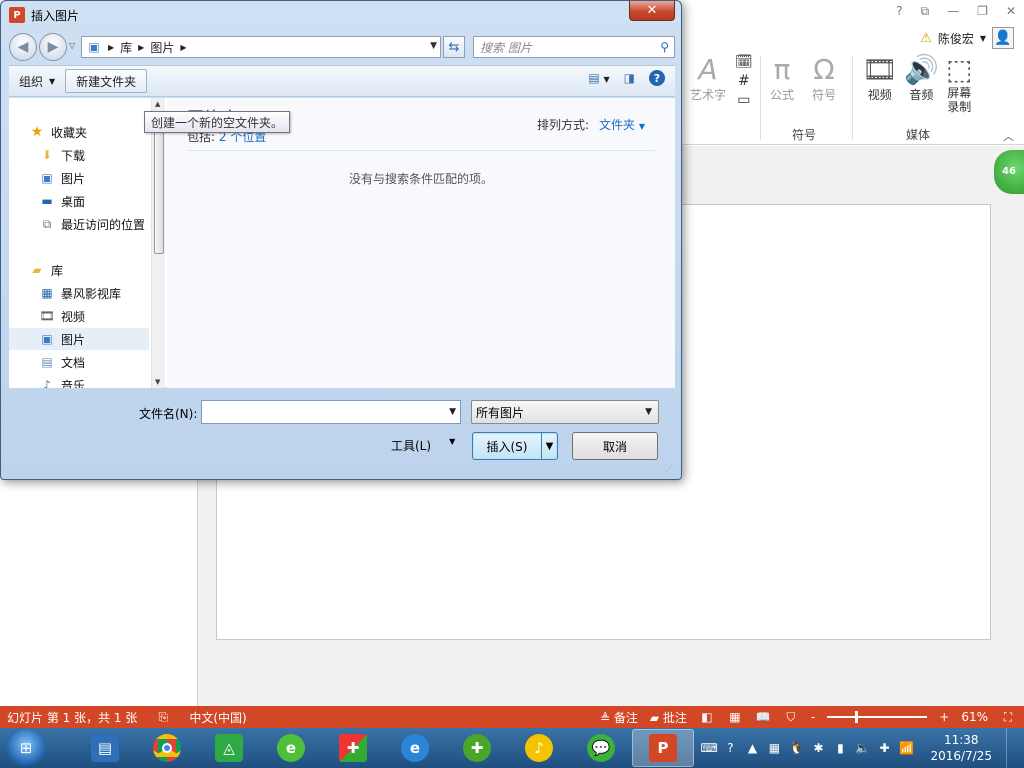  Describe the element at coordinates (657, 78) in the screenshot. I see `help-icon: ?` at that location.